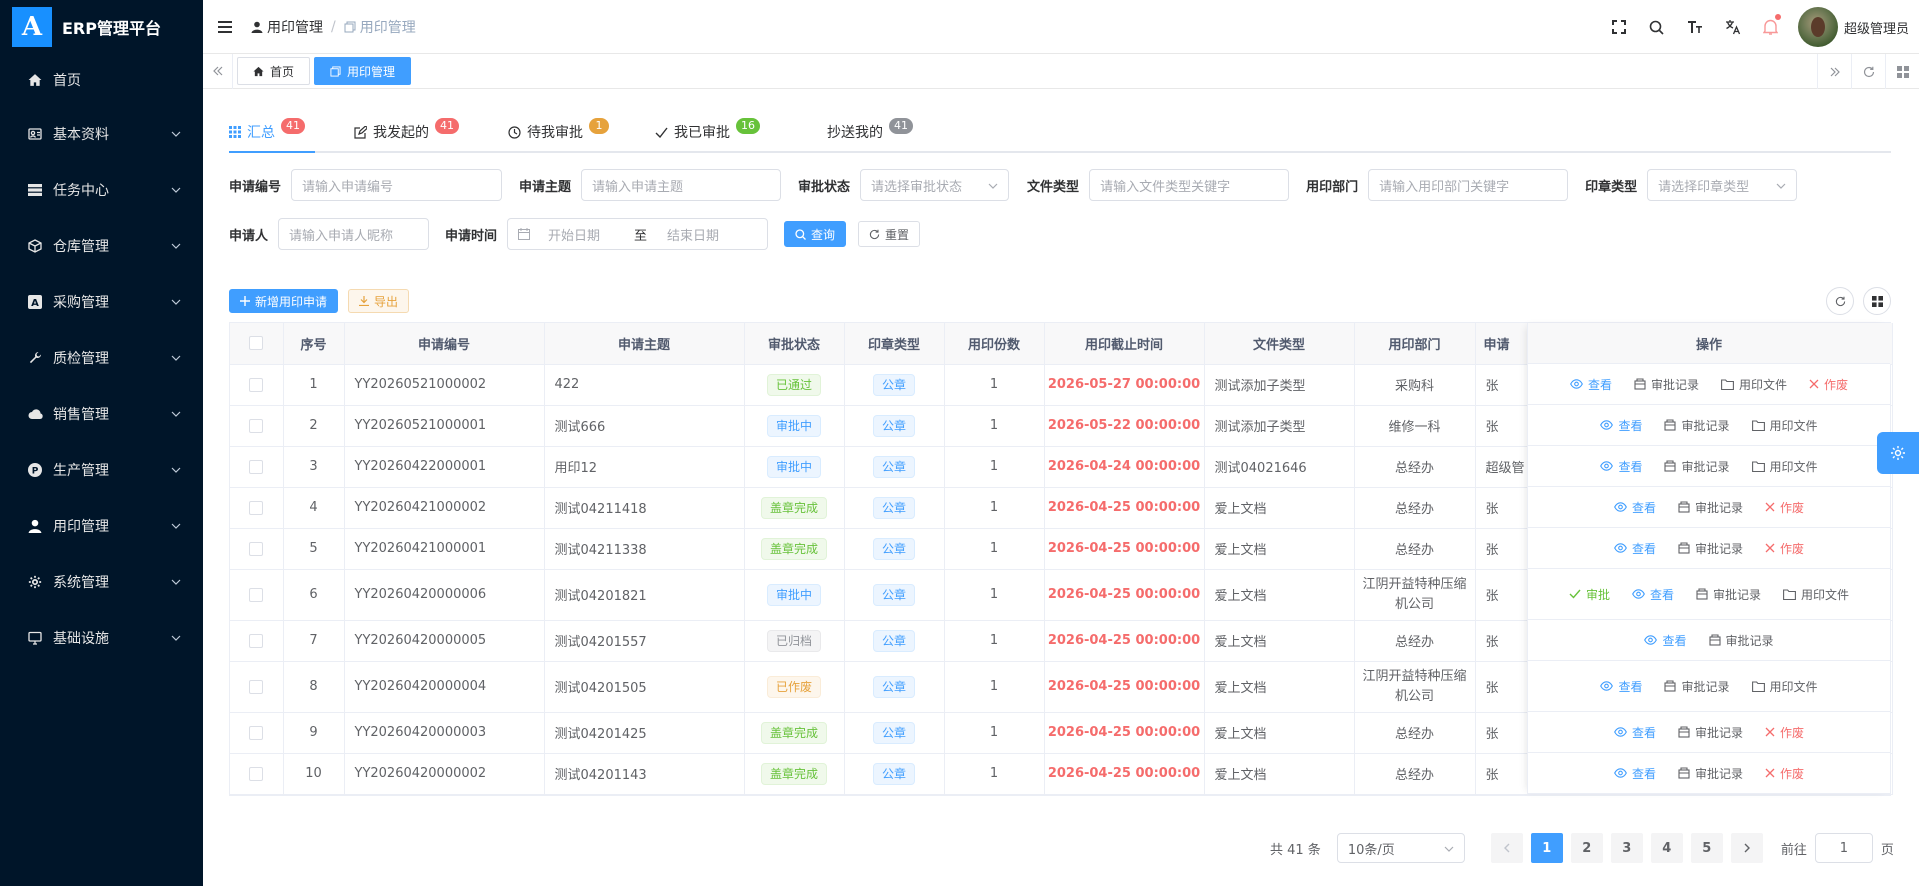  What do you see at coordinates (1771, 27) in the screenshot?
I see `bell-icon` at bounding box center [1771, 27].